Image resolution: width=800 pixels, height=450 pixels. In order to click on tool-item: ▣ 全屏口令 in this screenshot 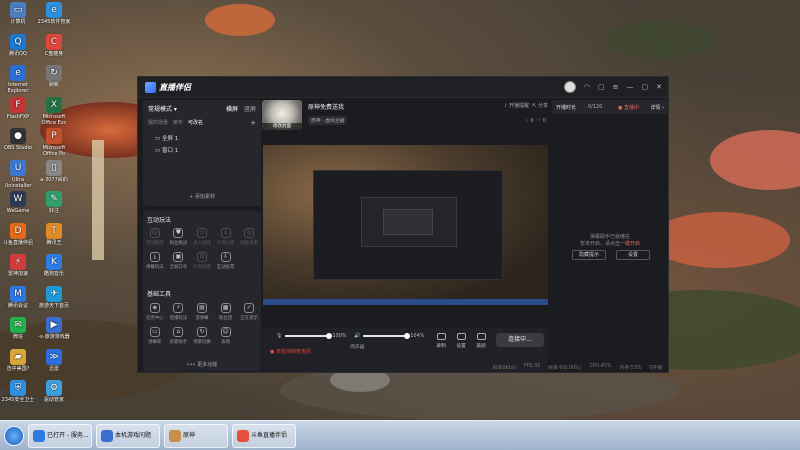, I will do `click(179, 261)`.